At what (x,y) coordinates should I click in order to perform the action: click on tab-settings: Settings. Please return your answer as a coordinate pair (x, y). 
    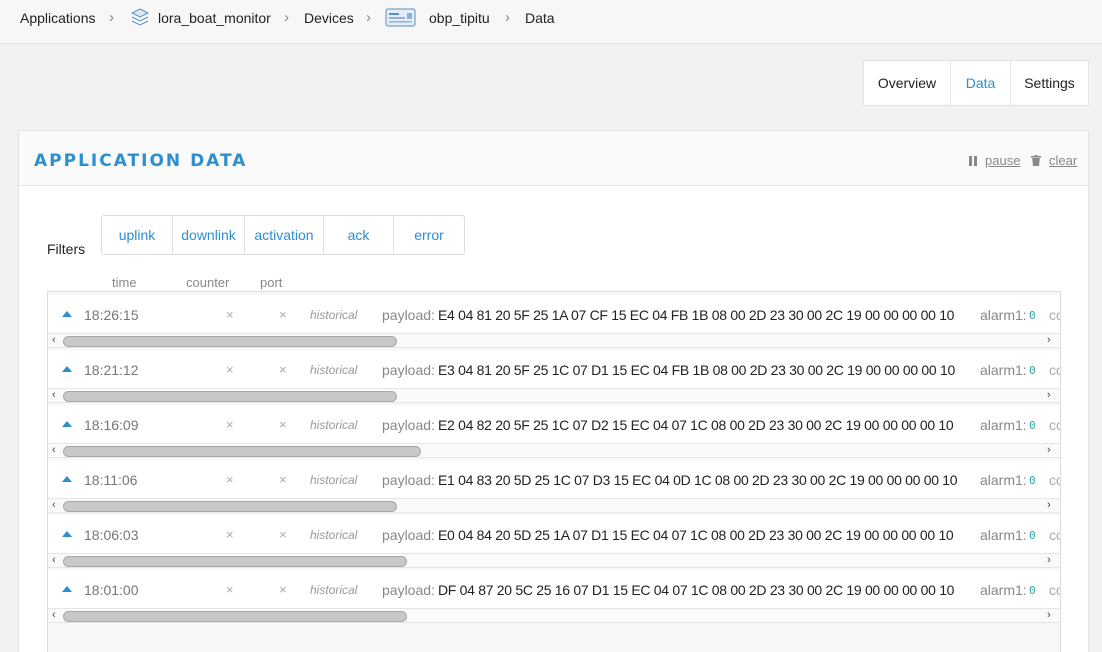
    Looking at the image, I should click on (1050, 83).